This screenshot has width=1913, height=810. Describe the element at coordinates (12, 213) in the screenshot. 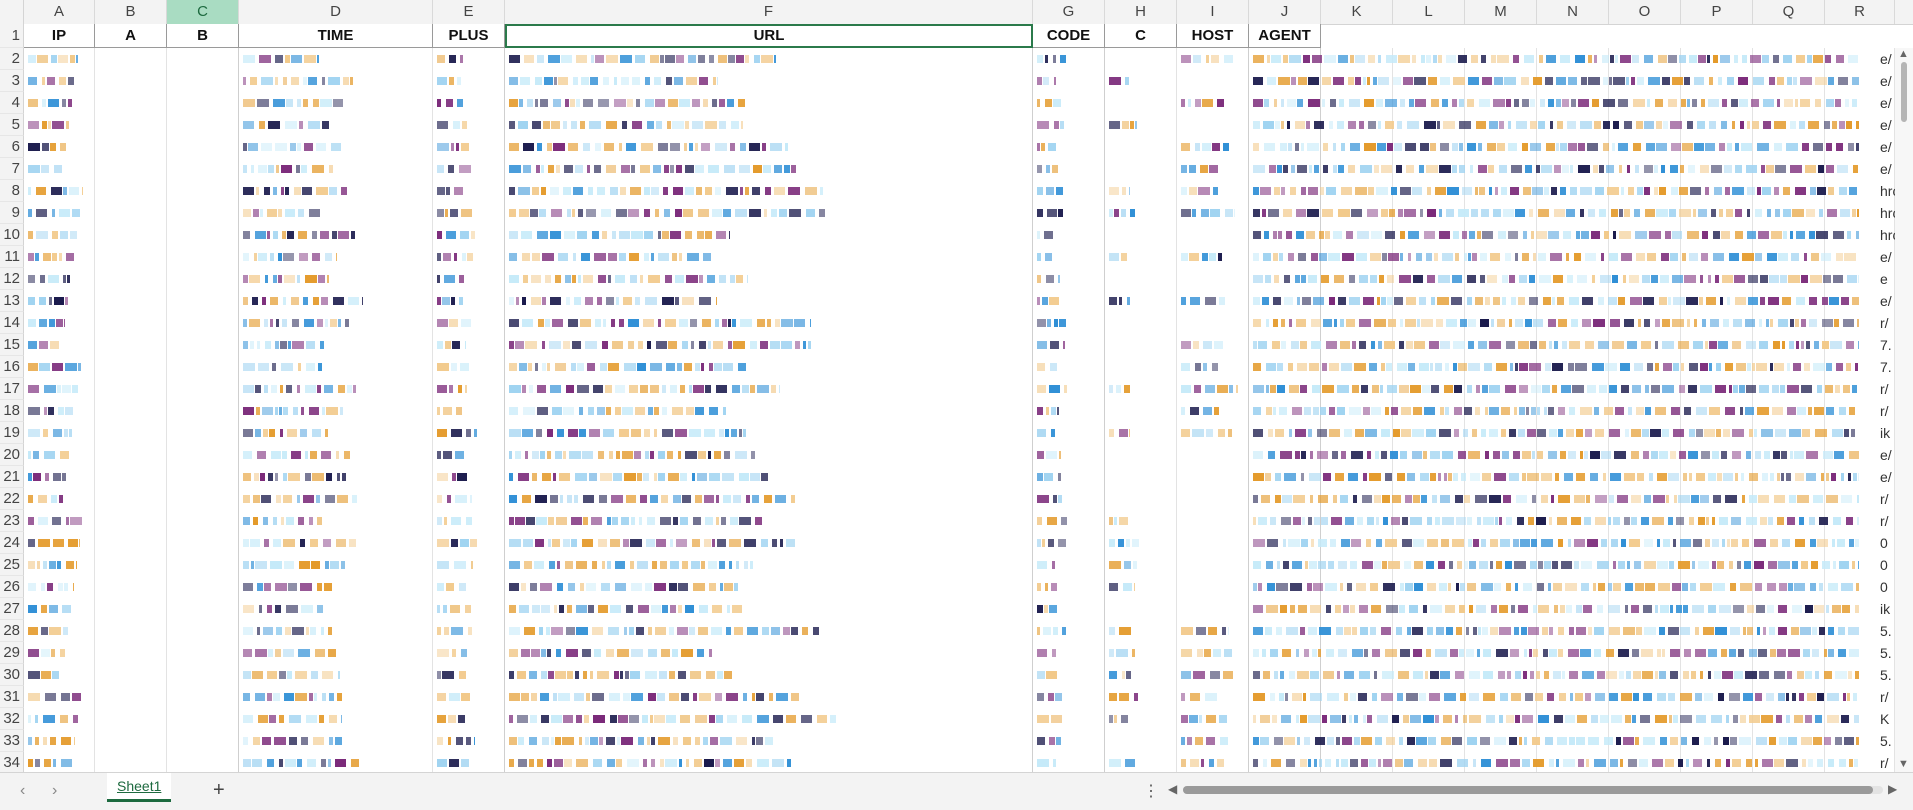

I see `row-number: 9` at that location.